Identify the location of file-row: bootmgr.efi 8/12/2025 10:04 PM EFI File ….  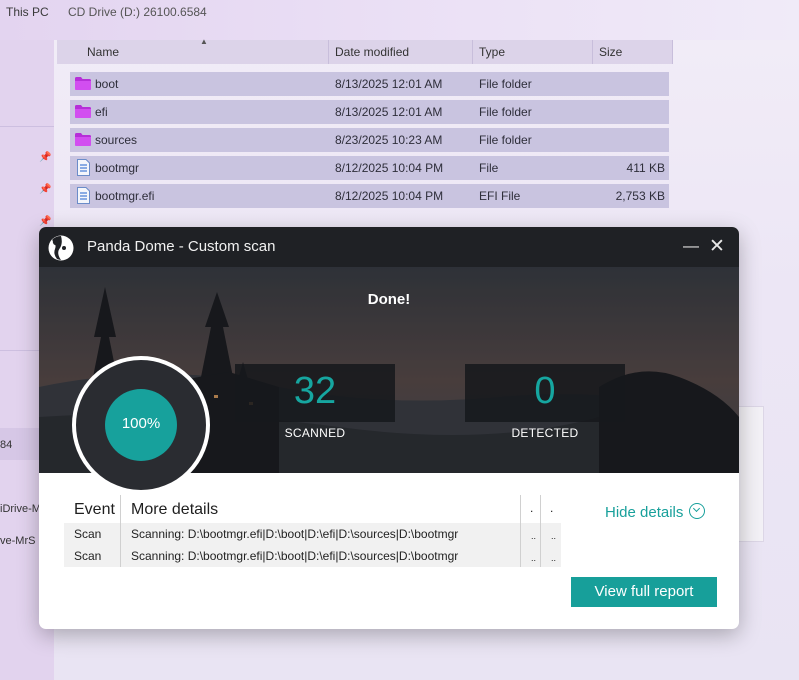
(369, 196).